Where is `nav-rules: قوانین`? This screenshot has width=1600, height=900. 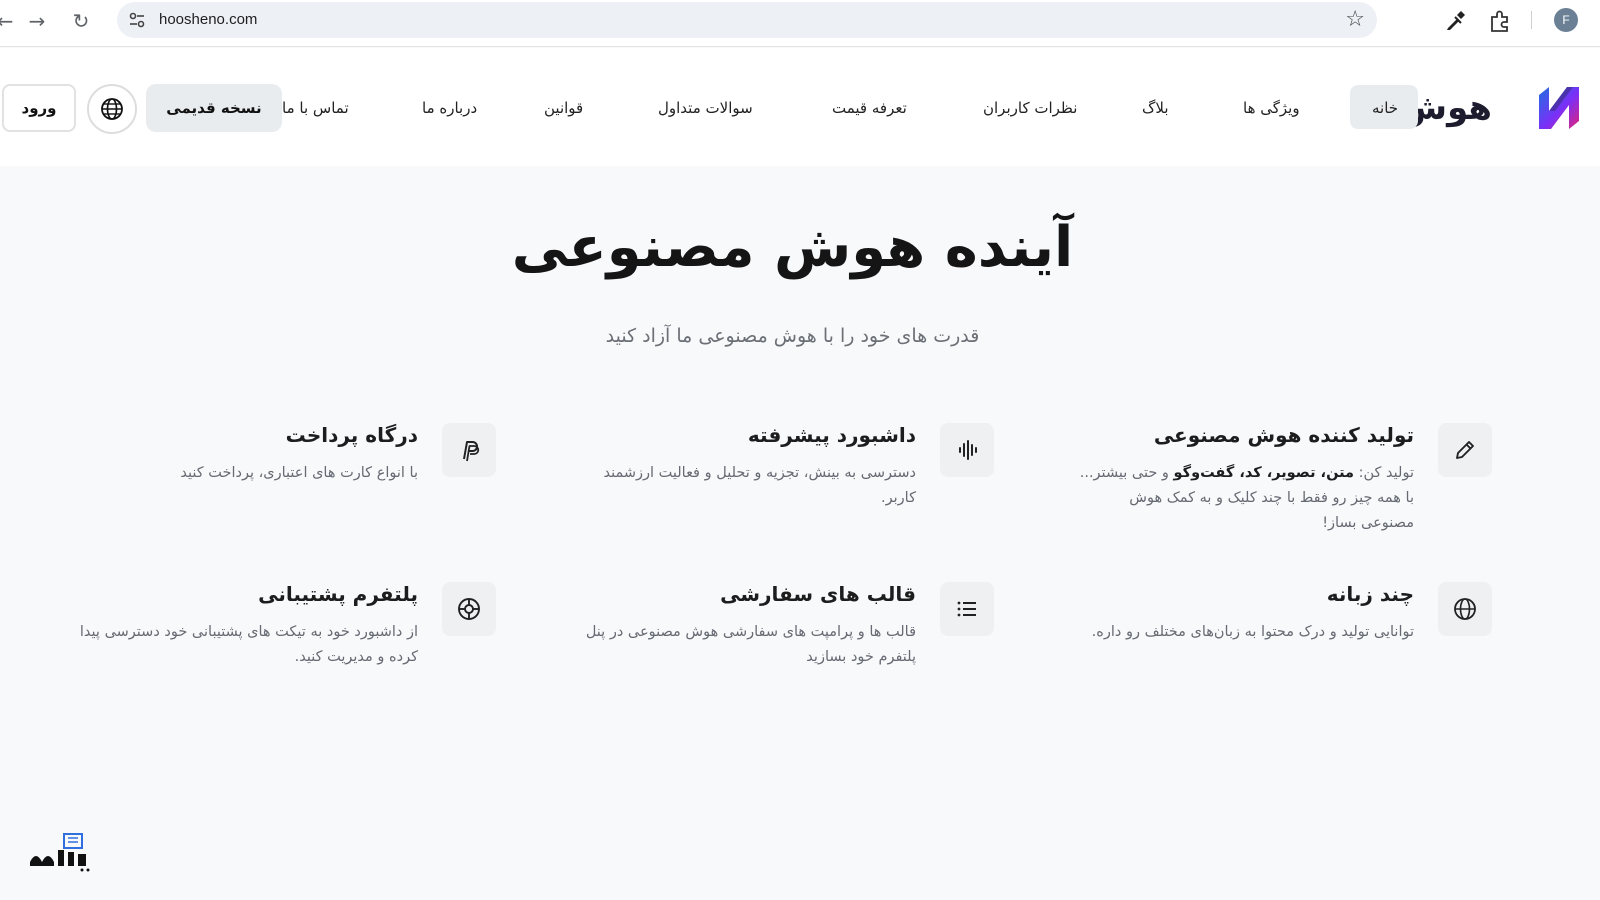
nav-rules: قوانین is located at coordinates (563, 108).